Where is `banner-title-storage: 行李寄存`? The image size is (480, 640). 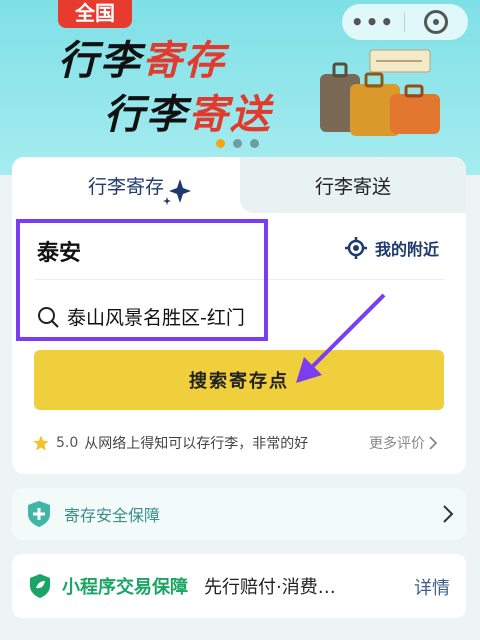
banner-title-storage: 行李寄存 is located at coordinates (142, 57).